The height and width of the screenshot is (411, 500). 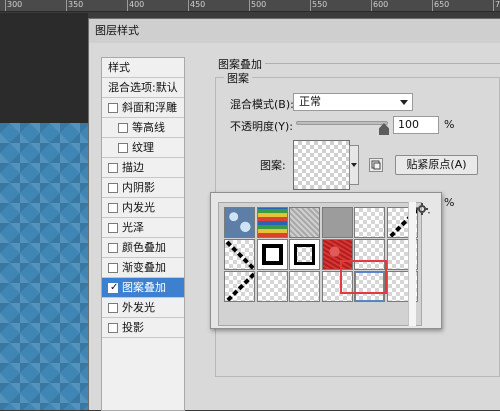 What do you see at coordinates (262, 126) in the screenshot?
I see `opacity-label: 不透明度(Y):` at bounding box center [262, 126].